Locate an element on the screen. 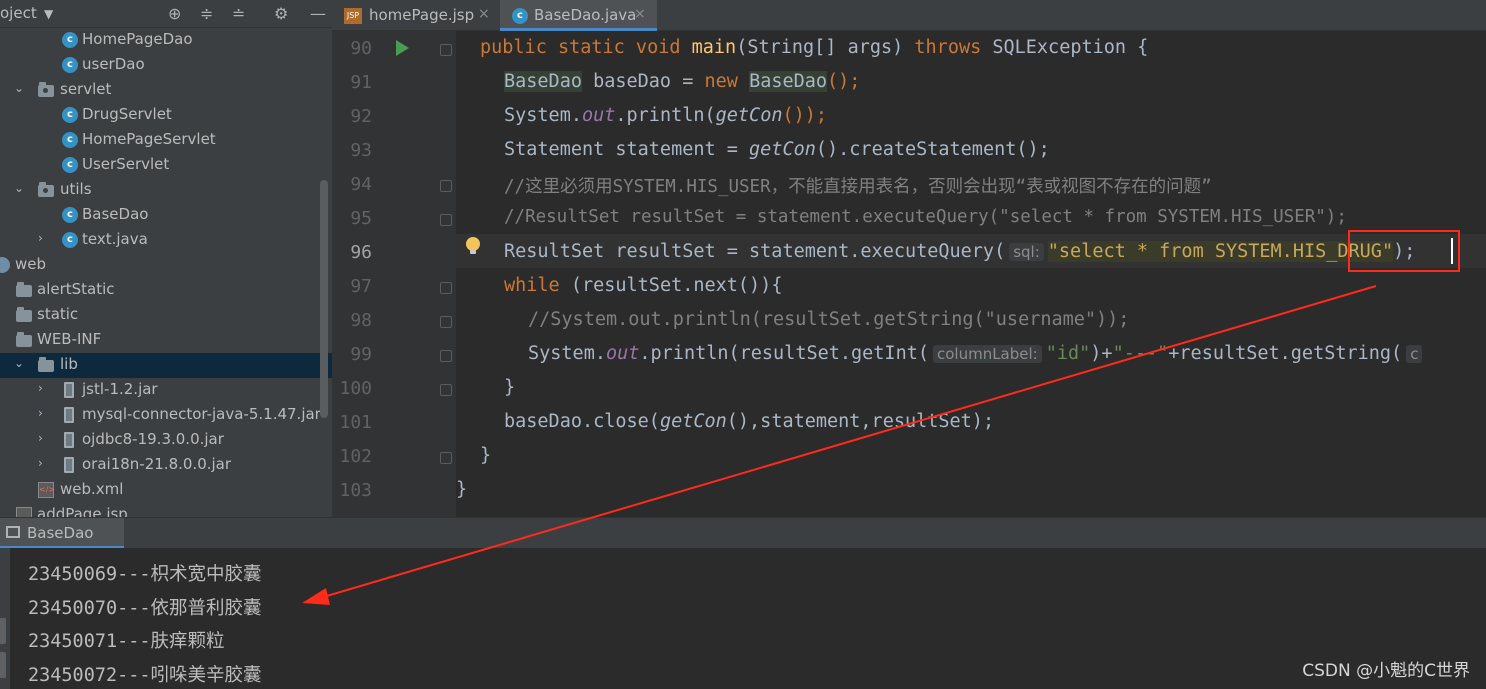 The width and height of the screenshot is (1486, 689). tree-item-orai18n-jar: › orai18n-21.8.0.0.jar is located at coordinates (166, 465).